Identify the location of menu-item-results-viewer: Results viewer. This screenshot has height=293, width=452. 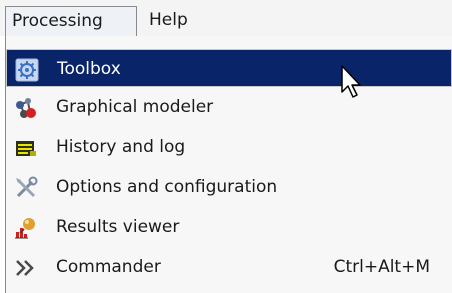
(229, 227).